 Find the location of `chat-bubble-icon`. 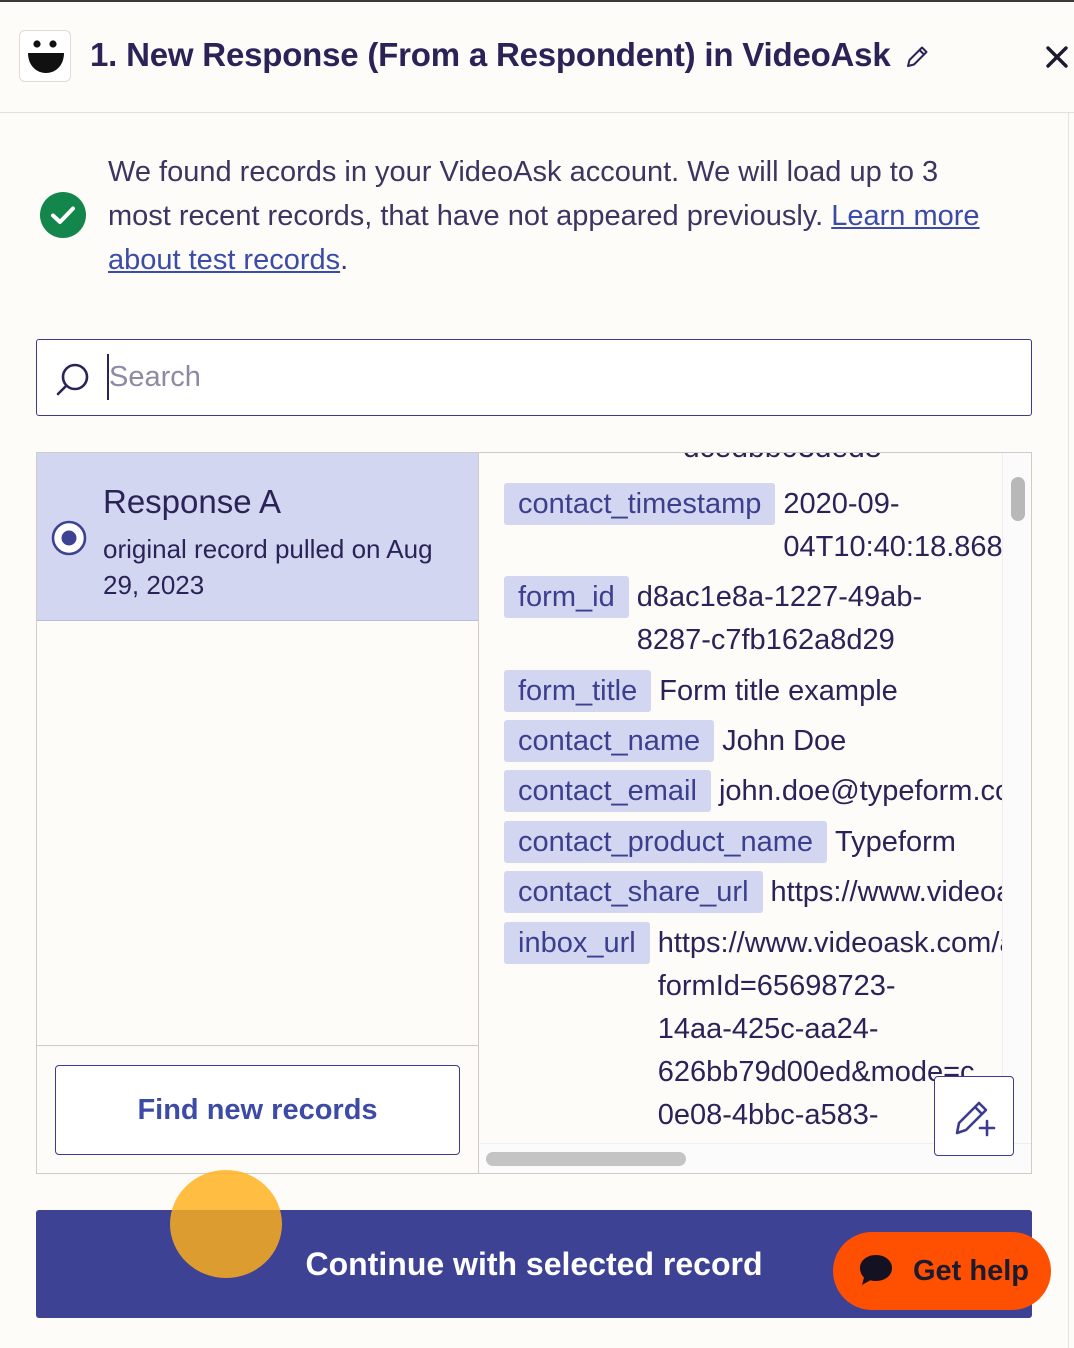

chat-bubble-icon is located at coordinates (876, 1270).